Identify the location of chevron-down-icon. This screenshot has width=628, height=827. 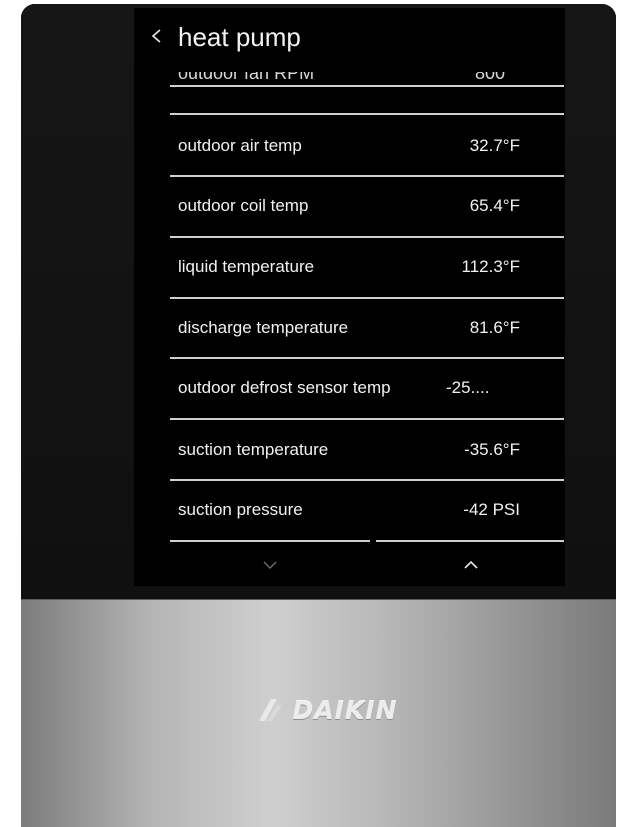
(270, 565).